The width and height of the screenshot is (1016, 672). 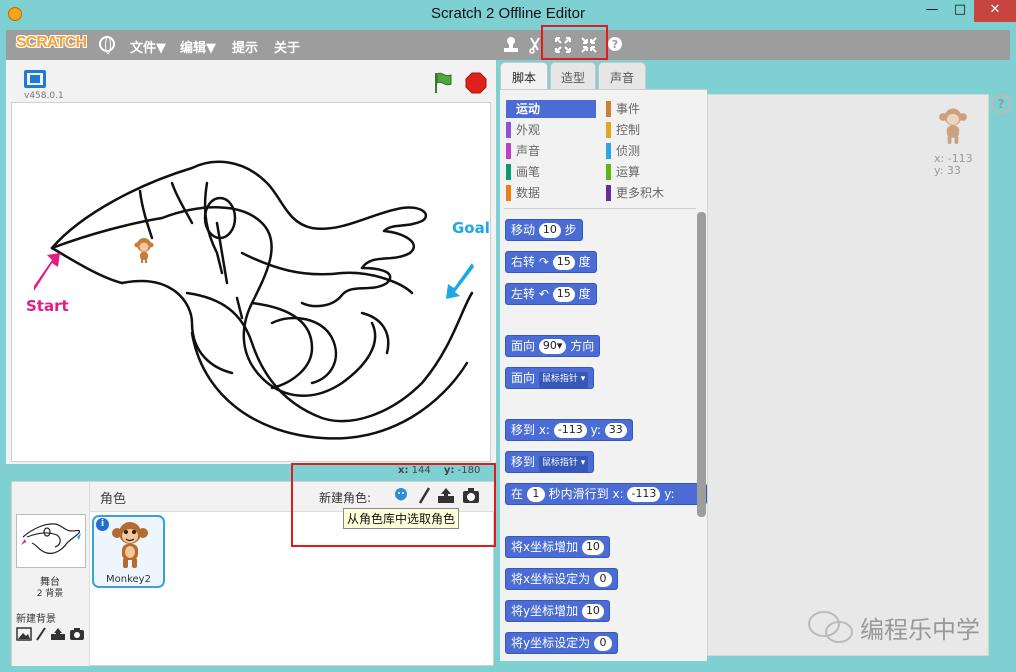 I want to click on minimize-button: —, so click(x=932, y=11).